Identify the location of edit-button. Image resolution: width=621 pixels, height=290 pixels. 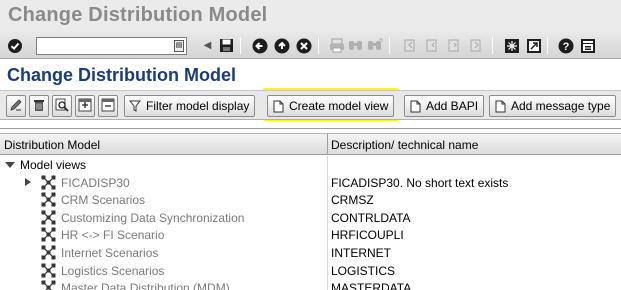
(16, 106).